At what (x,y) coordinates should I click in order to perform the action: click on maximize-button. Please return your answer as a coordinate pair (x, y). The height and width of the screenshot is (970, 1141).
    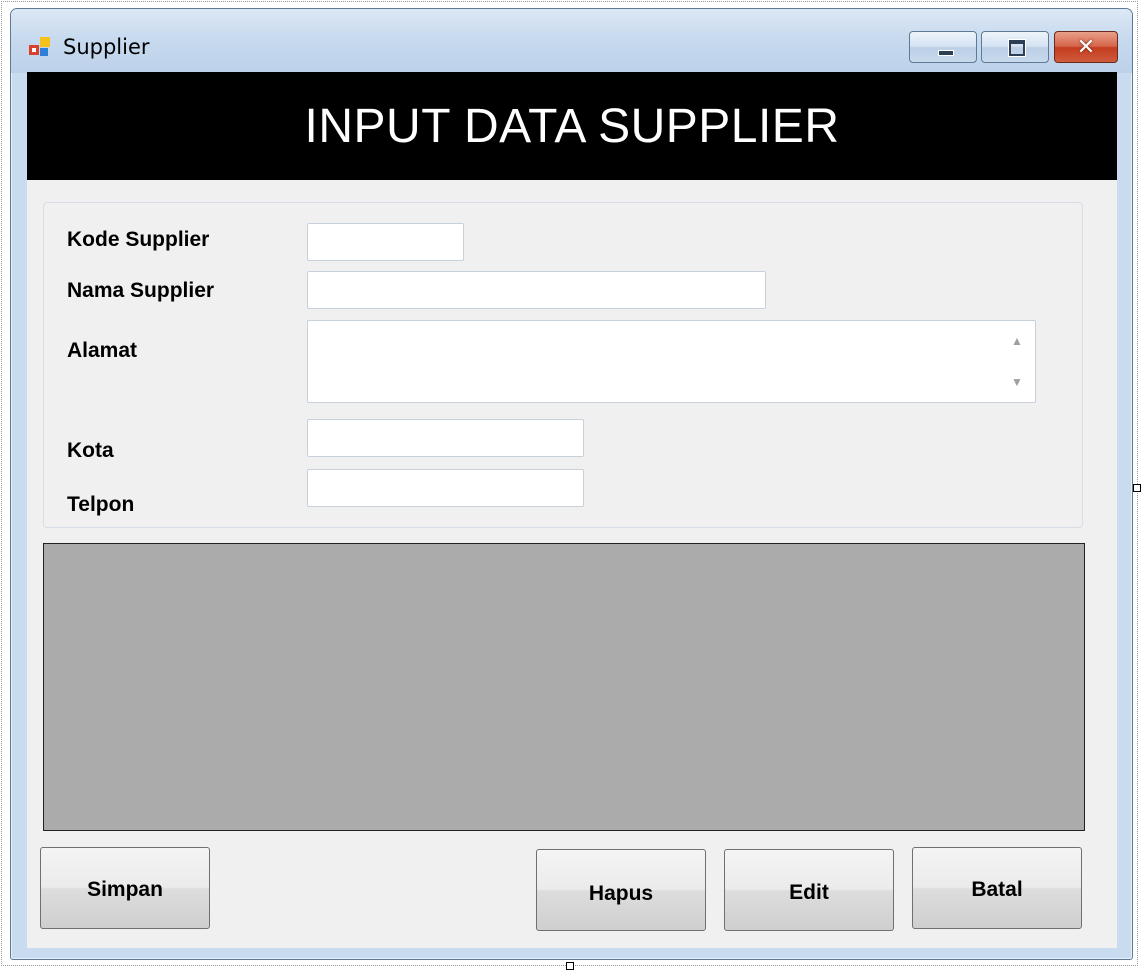
    Looking at the image, I should click on (1015, 47).